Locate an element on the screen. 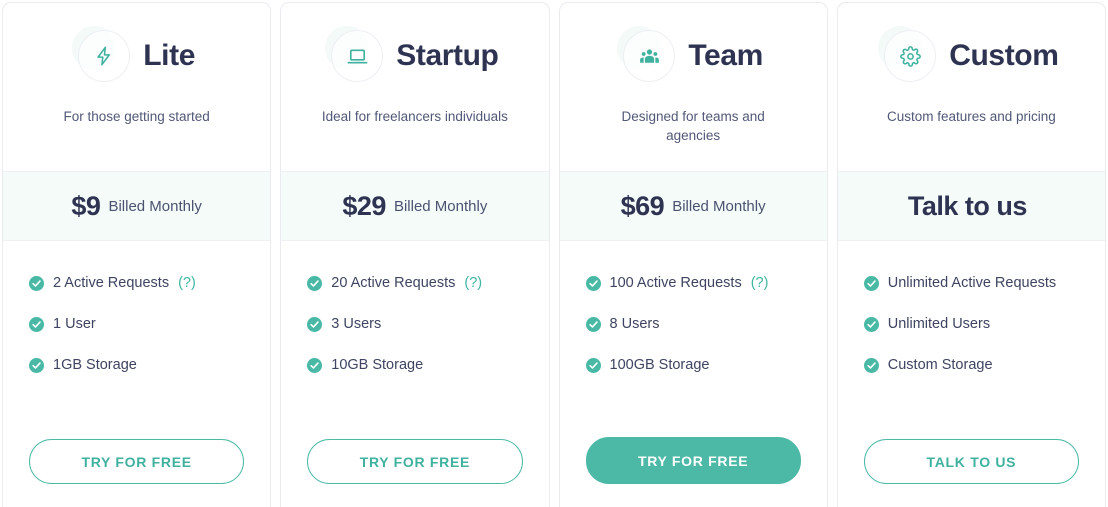  price-band: Talk to us is located at coordinates (971, 206).